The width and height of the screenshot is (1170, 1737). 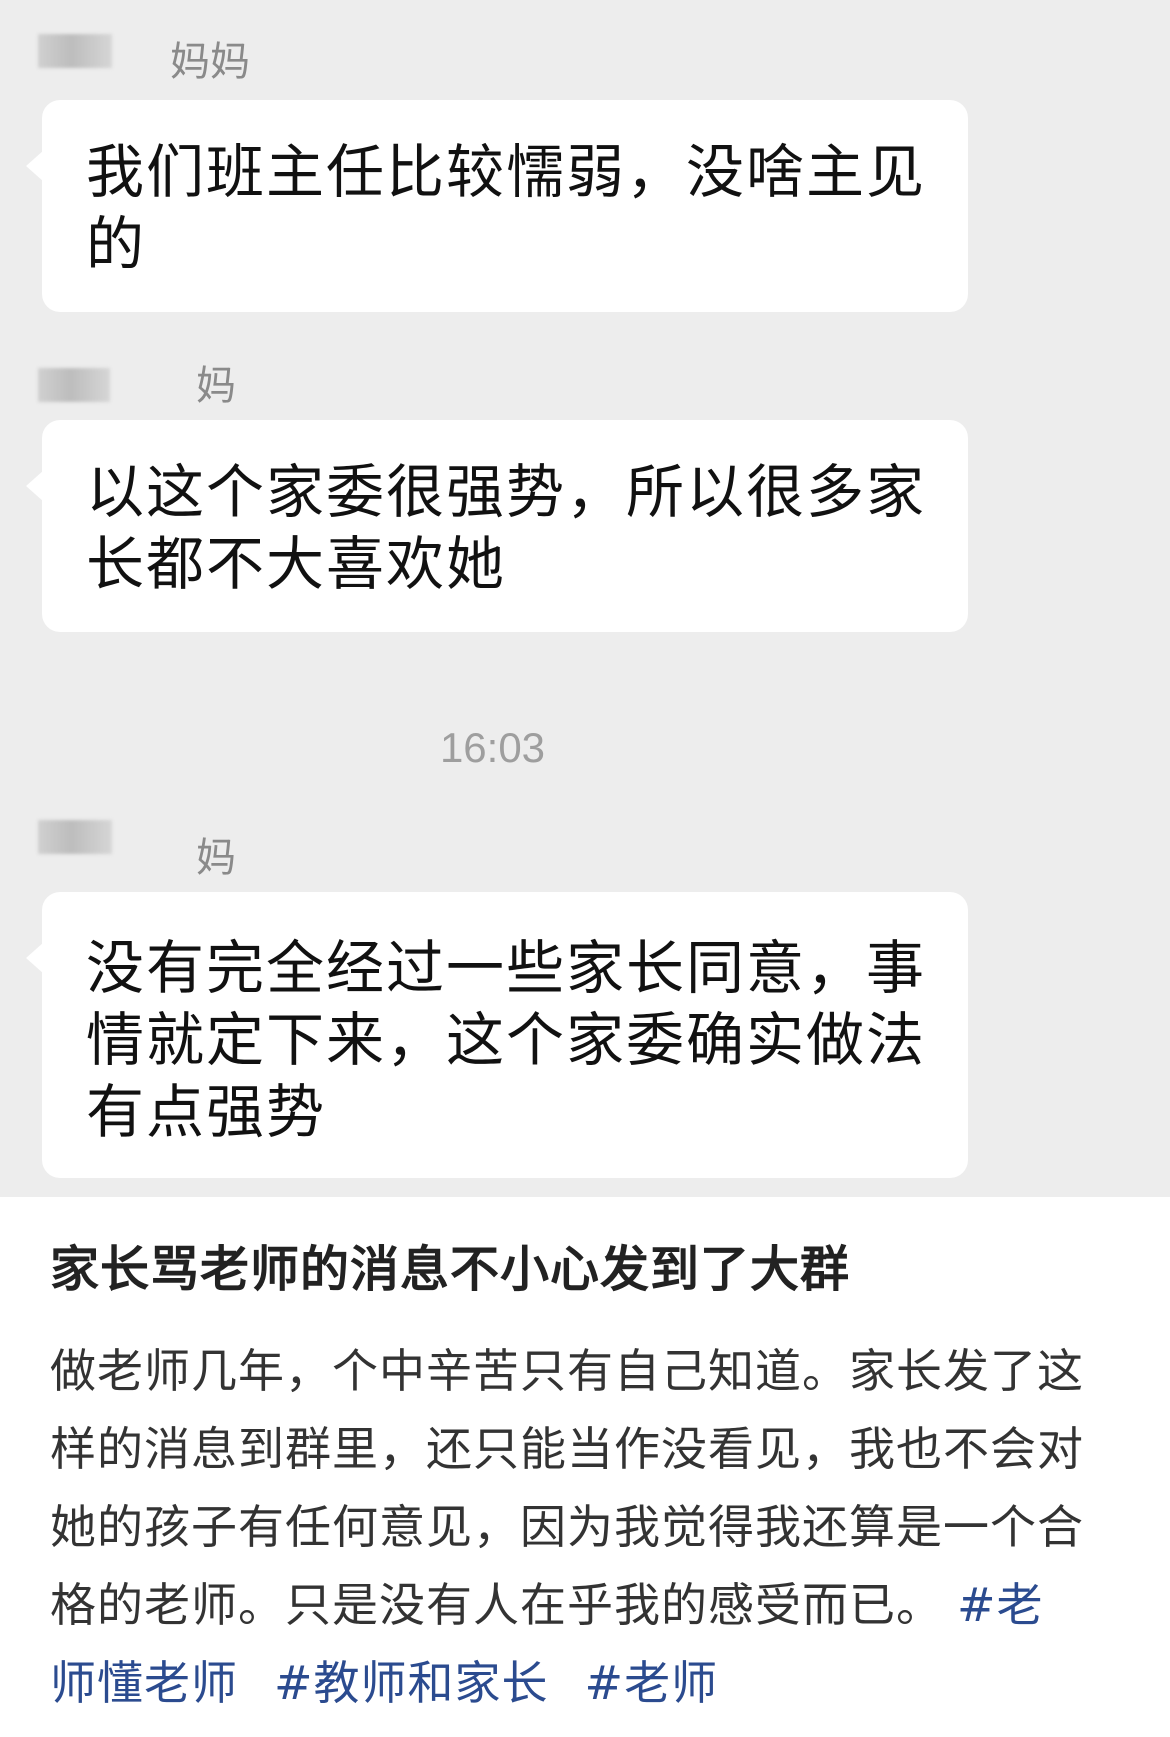 I want to click on message-text: 以这个家委很强势，所以很多家长都不大喜欢她, so click(x=506, y=528).